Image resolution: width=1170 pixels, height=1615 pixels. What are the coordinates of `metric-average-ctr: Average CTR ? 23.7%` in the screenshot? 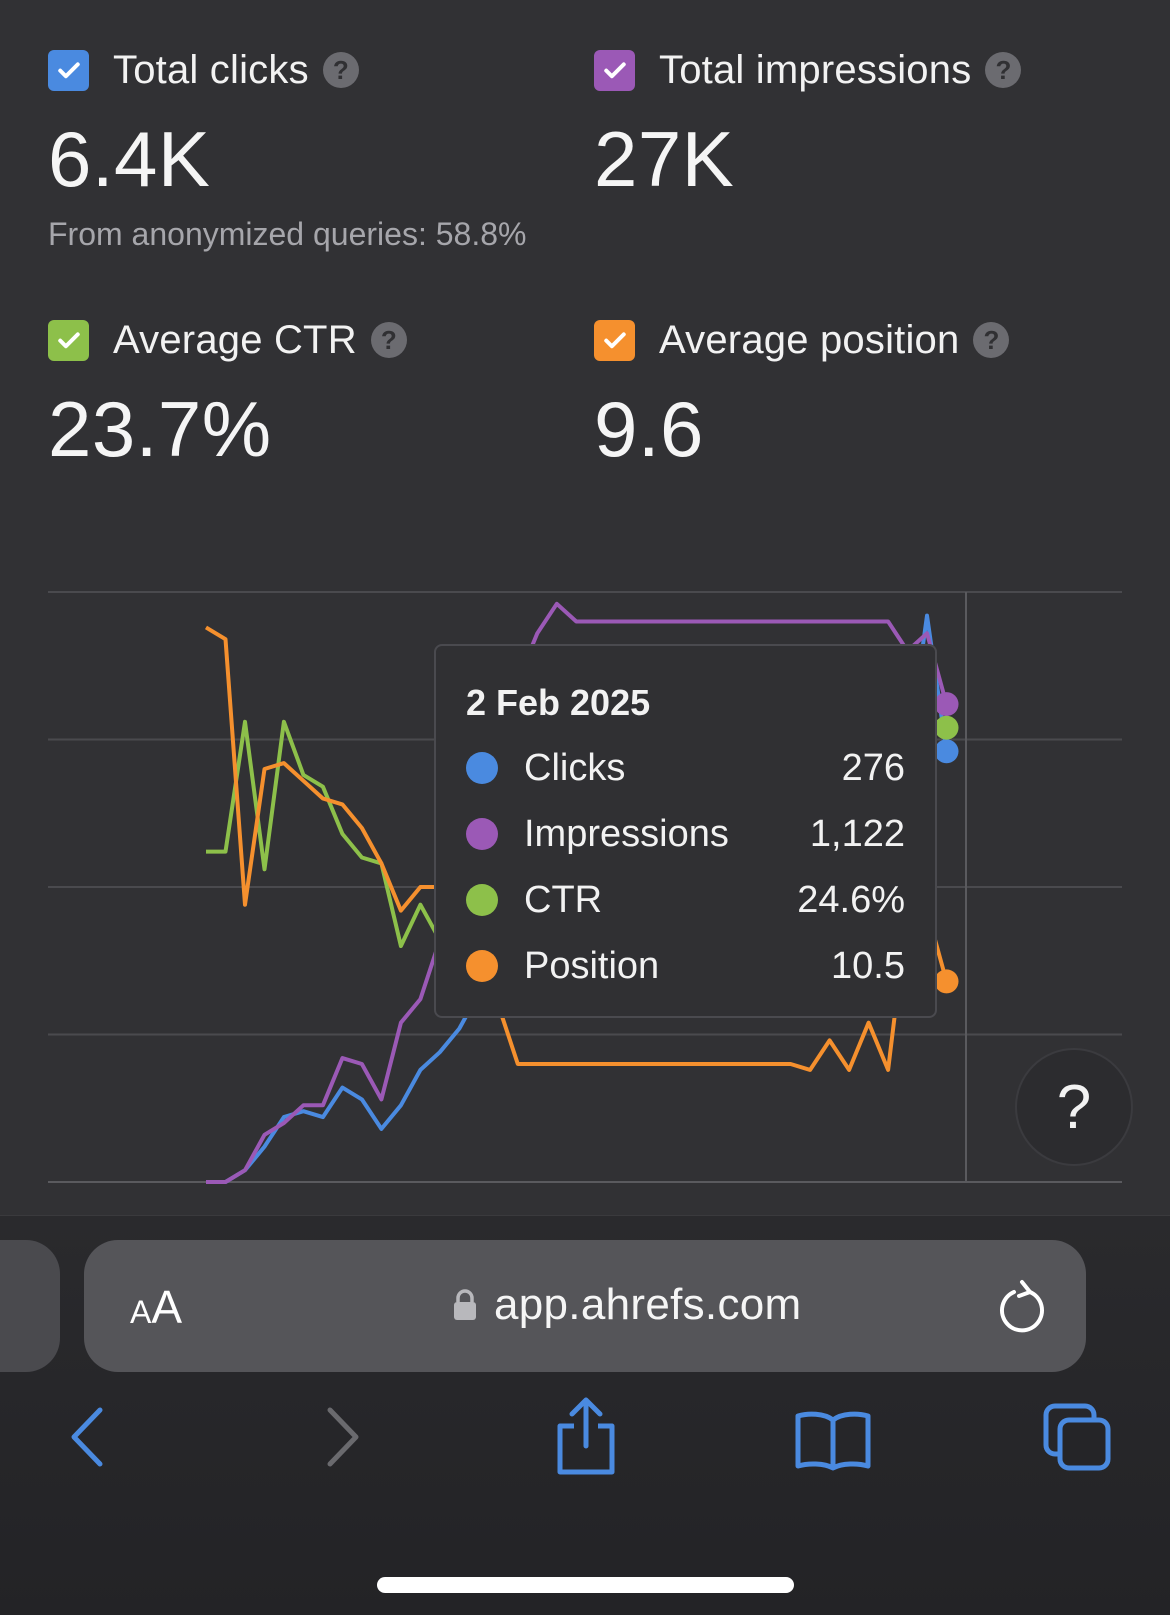 It's located at (227, 396).